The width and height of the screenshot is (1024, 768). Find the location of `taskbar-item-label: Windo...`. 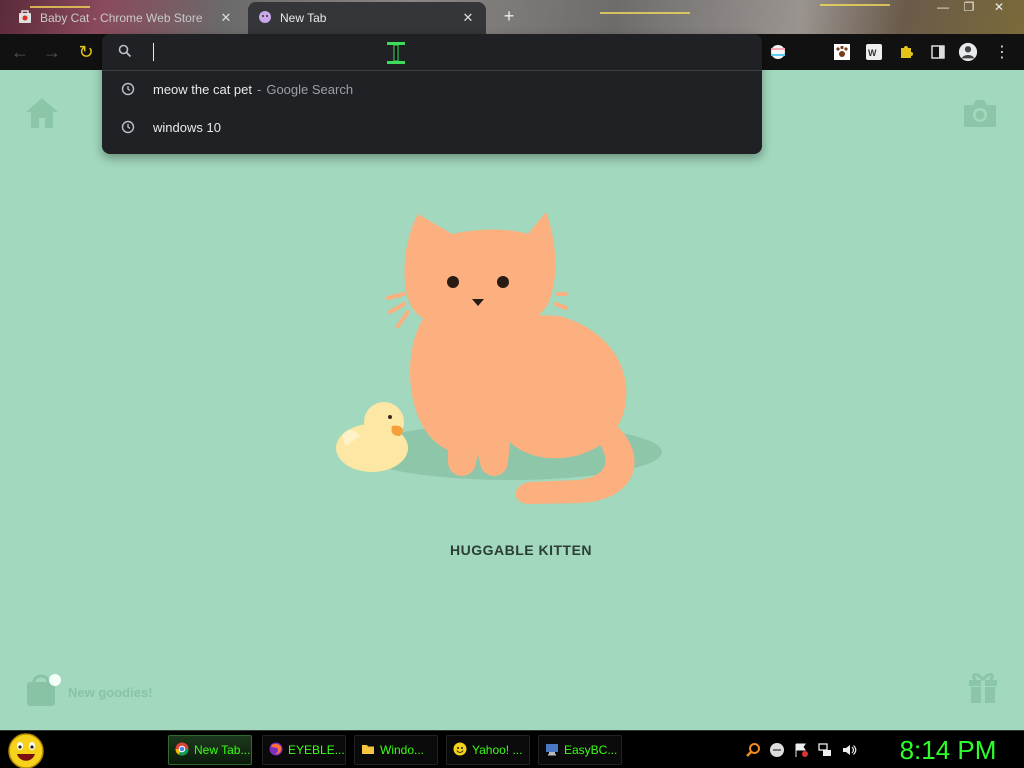

taskbar-item-label: Windo... is located at coordinates (402, 750).